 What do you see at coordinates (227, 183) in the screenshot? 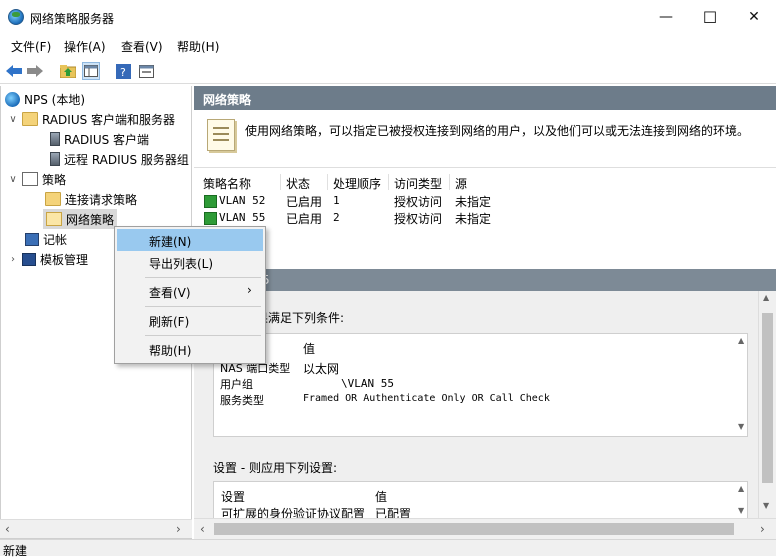
I see `column-header-name: 策略名称` at bounding box center [227, 183].